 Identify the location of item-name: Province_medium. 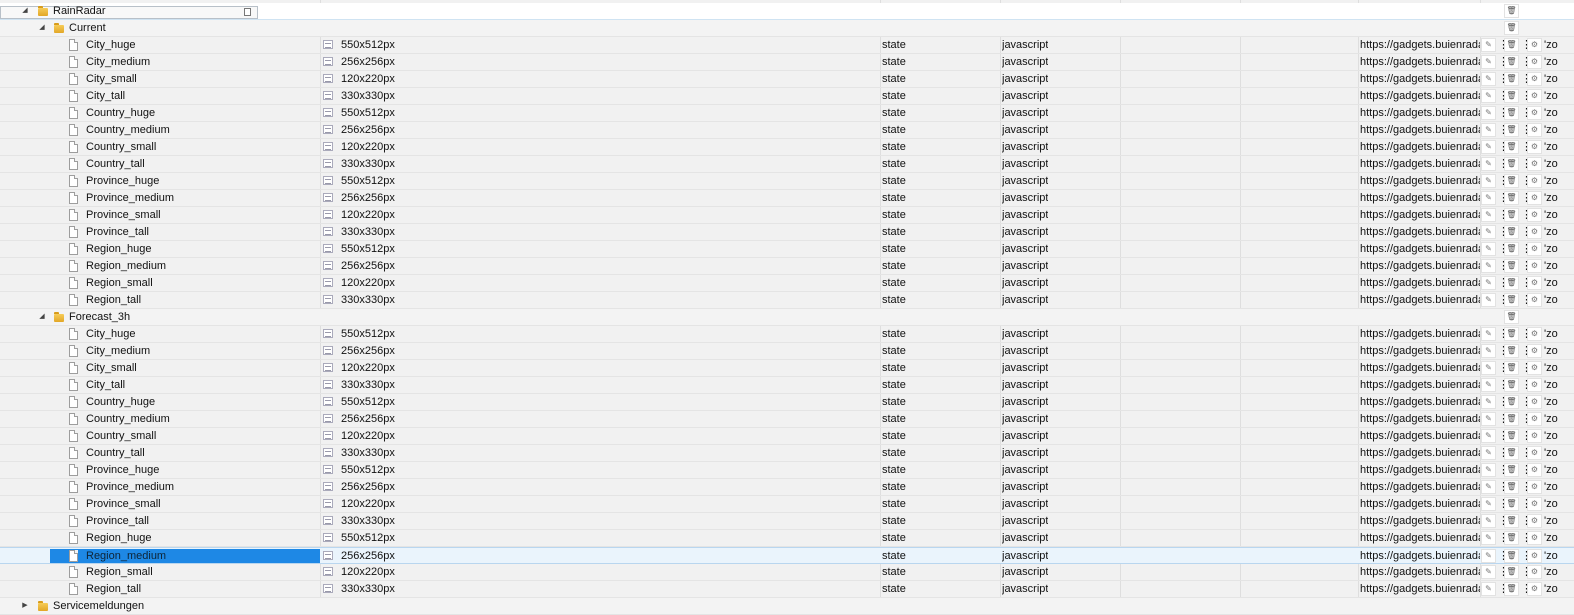
(130, 487).